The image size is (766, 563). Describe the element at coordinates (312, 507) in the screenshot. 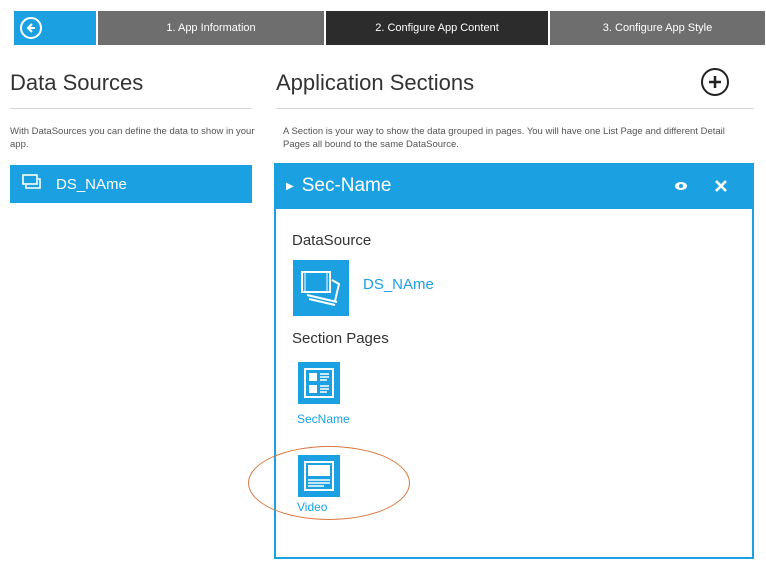

I see `section-page-label-video: Video` at that location.